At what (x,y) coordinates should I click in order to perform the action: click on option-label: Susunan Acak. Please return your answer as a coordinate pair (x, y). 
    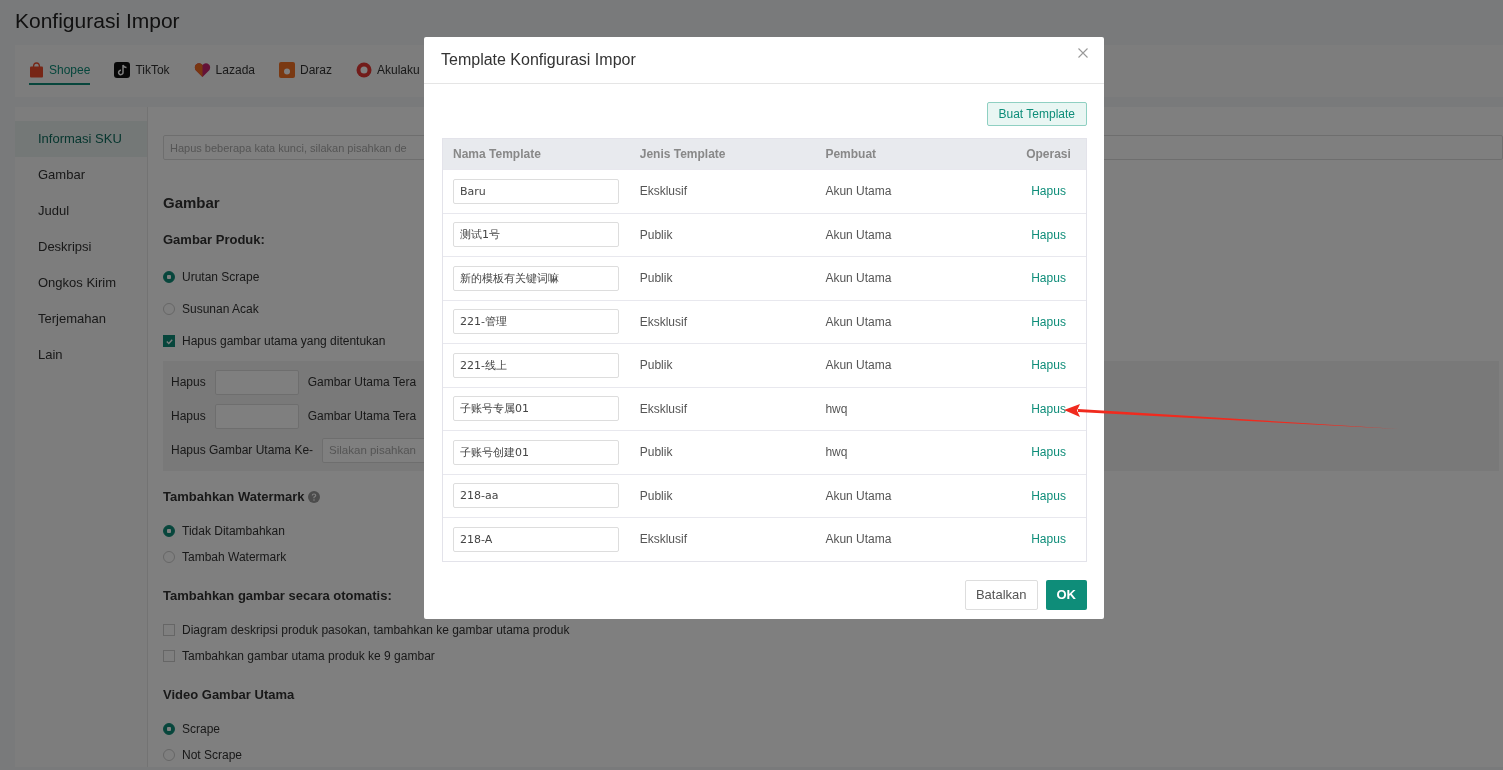
    Looking at the image, I should click on (220, 309).